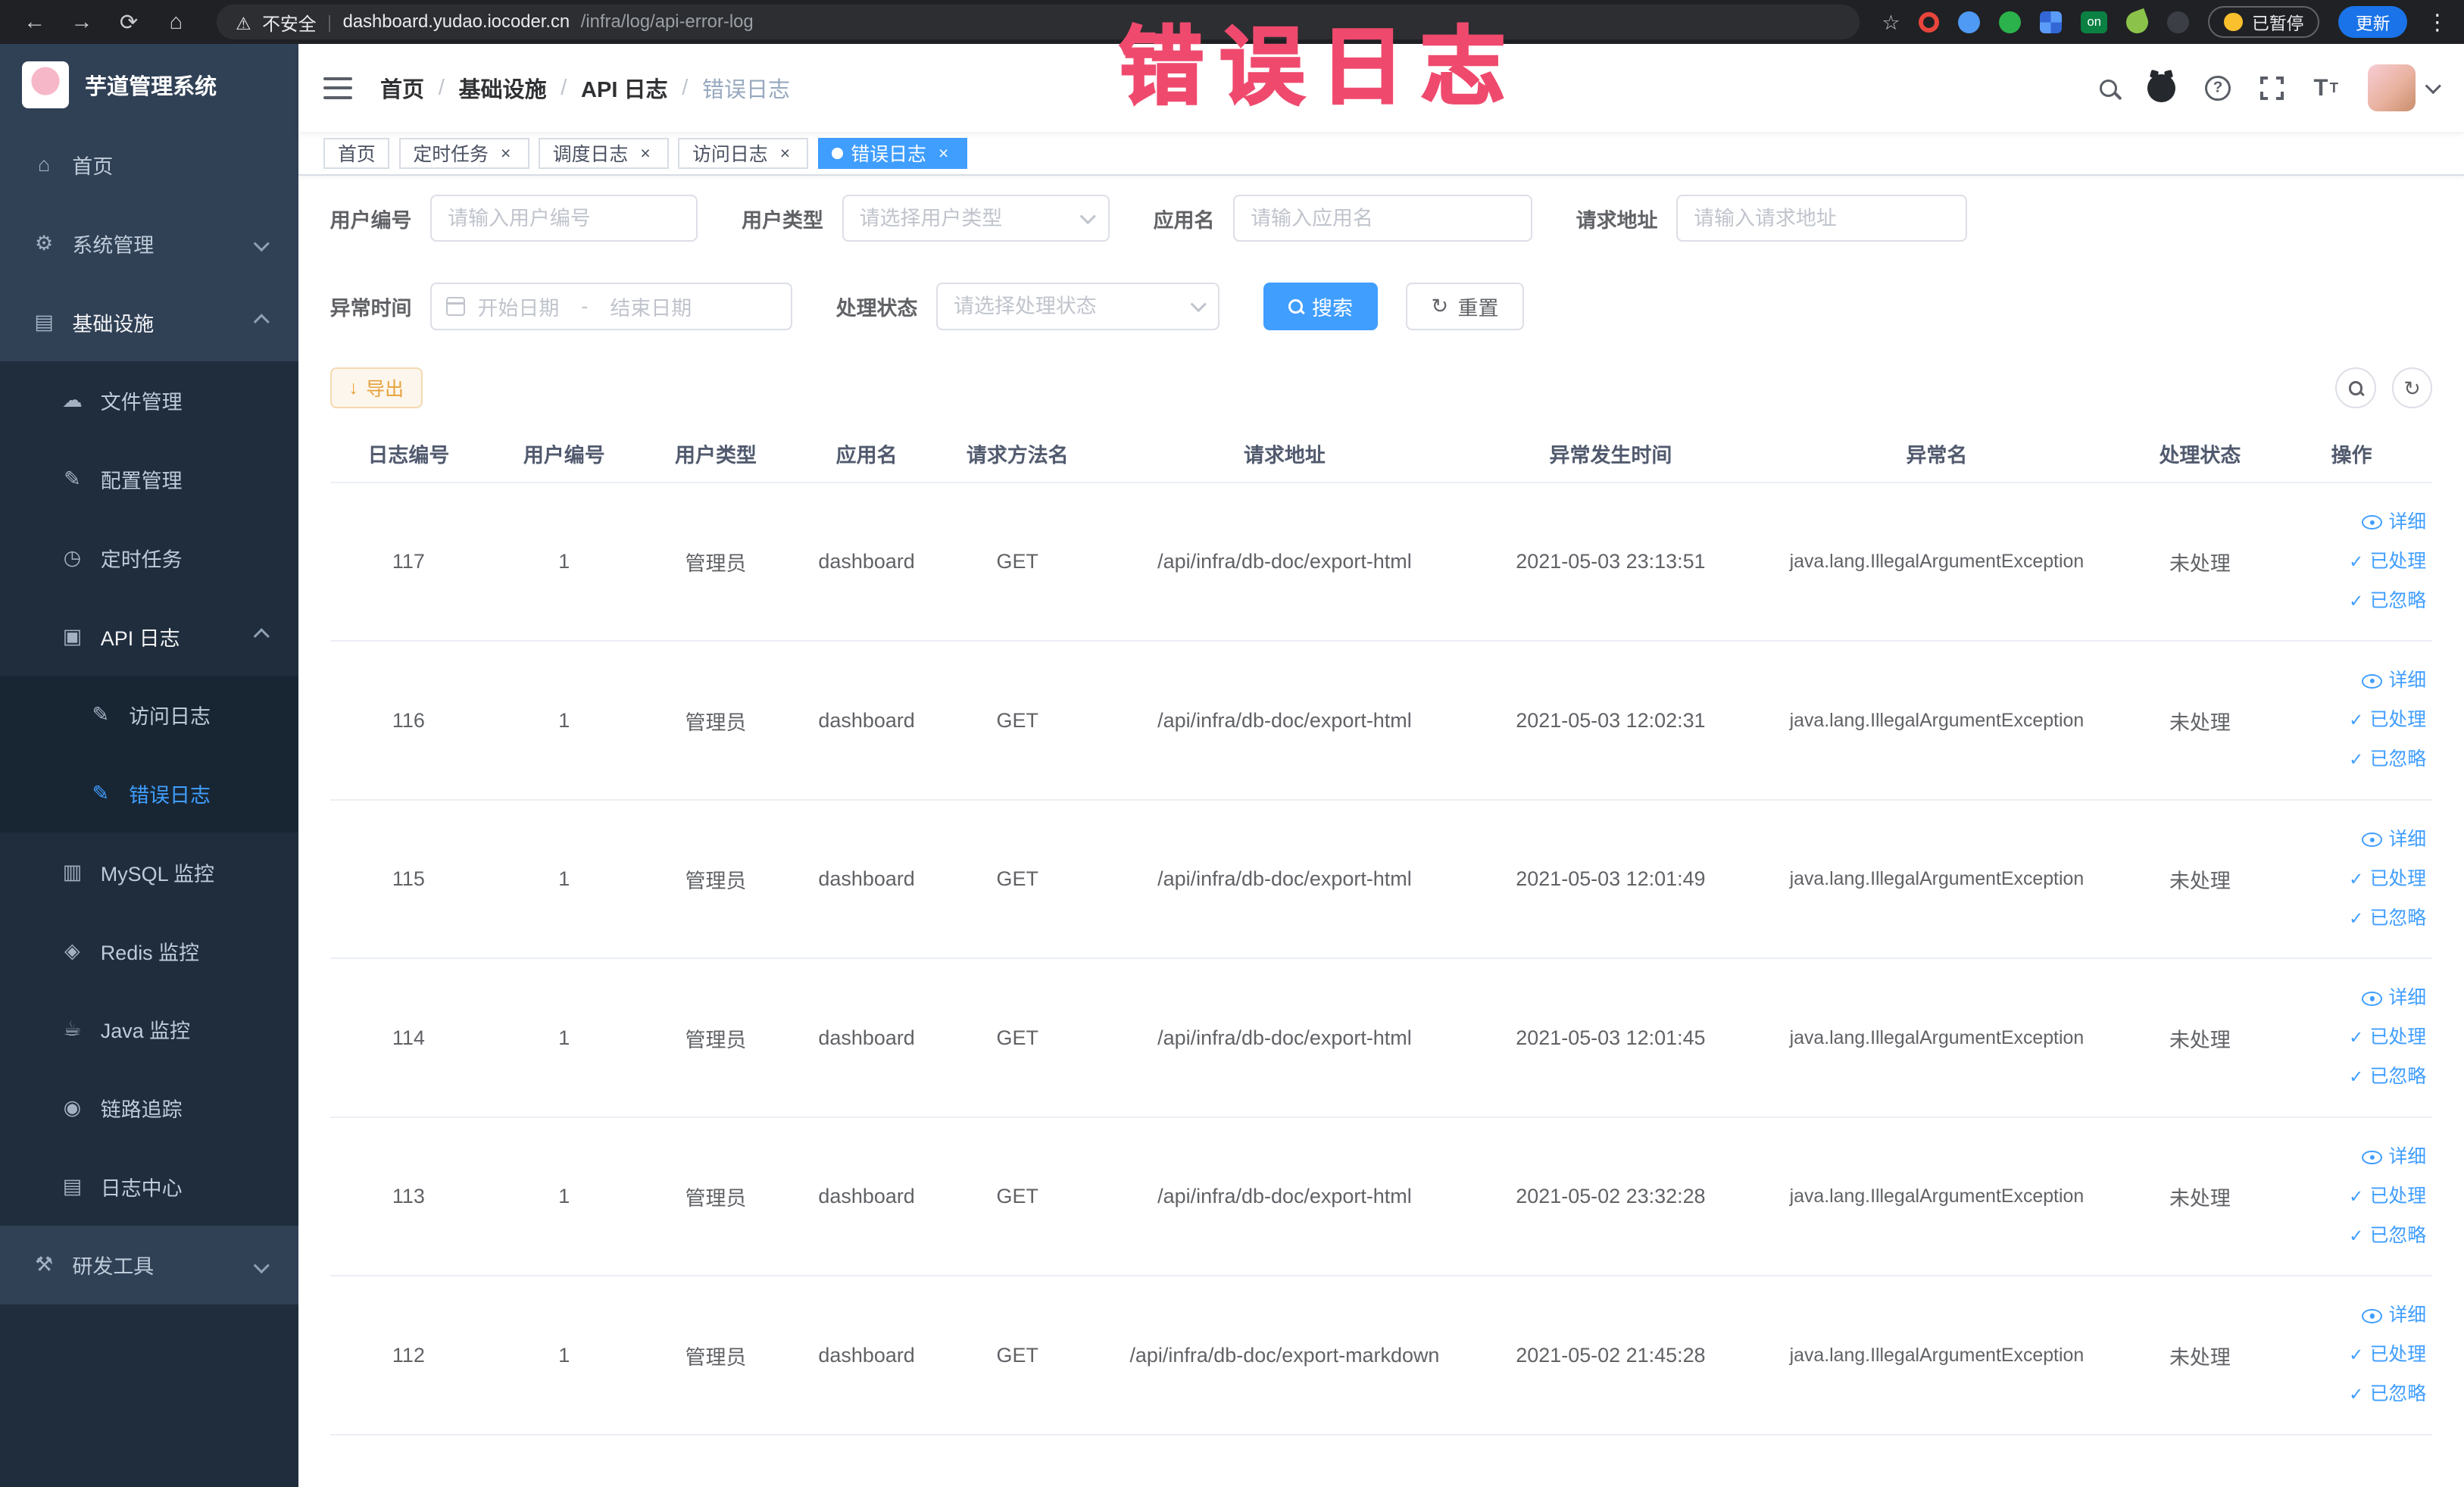  Describe the element at coordinates (149, 322) in the screenshot. I see `sidebar-item-infra: 基础设施` at that location.